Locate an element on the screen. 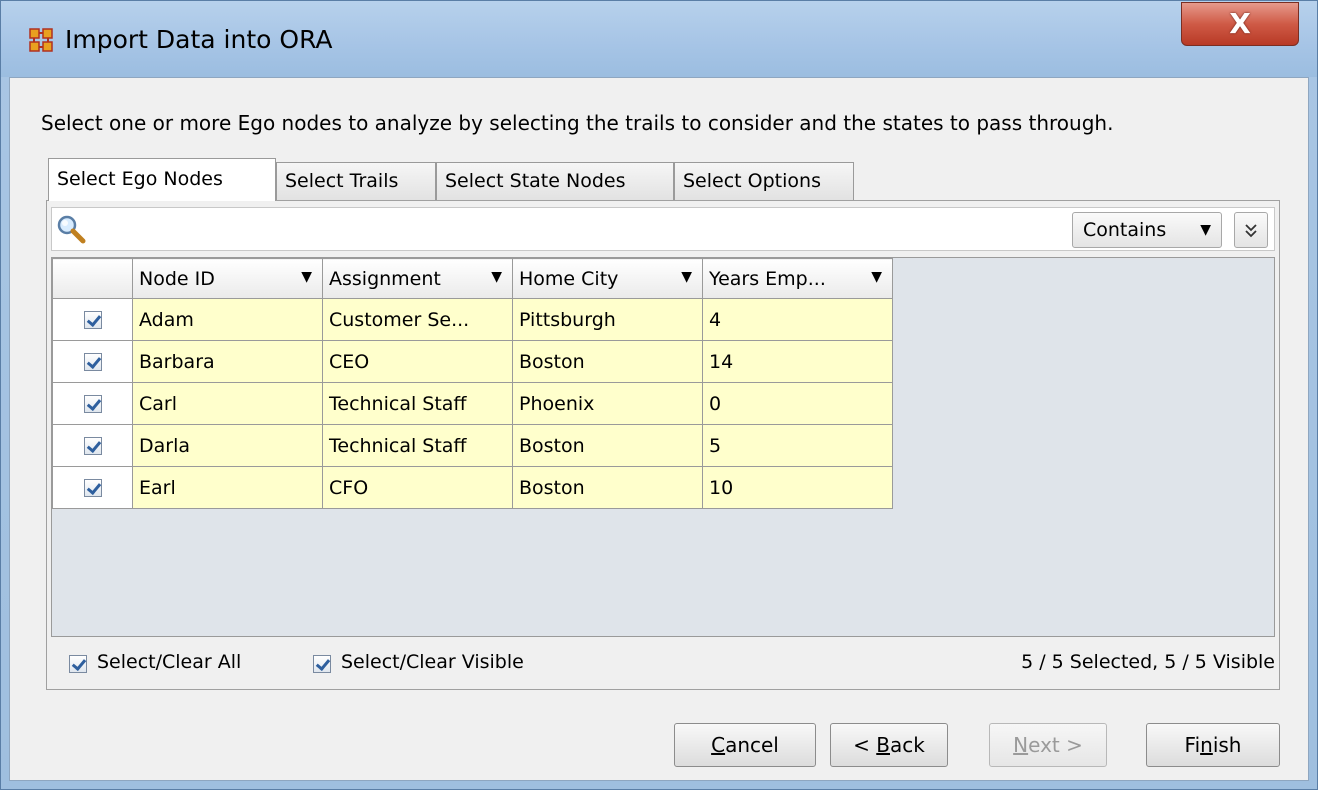  match-mode-label: Contains is located at coordinates (1125, 230).